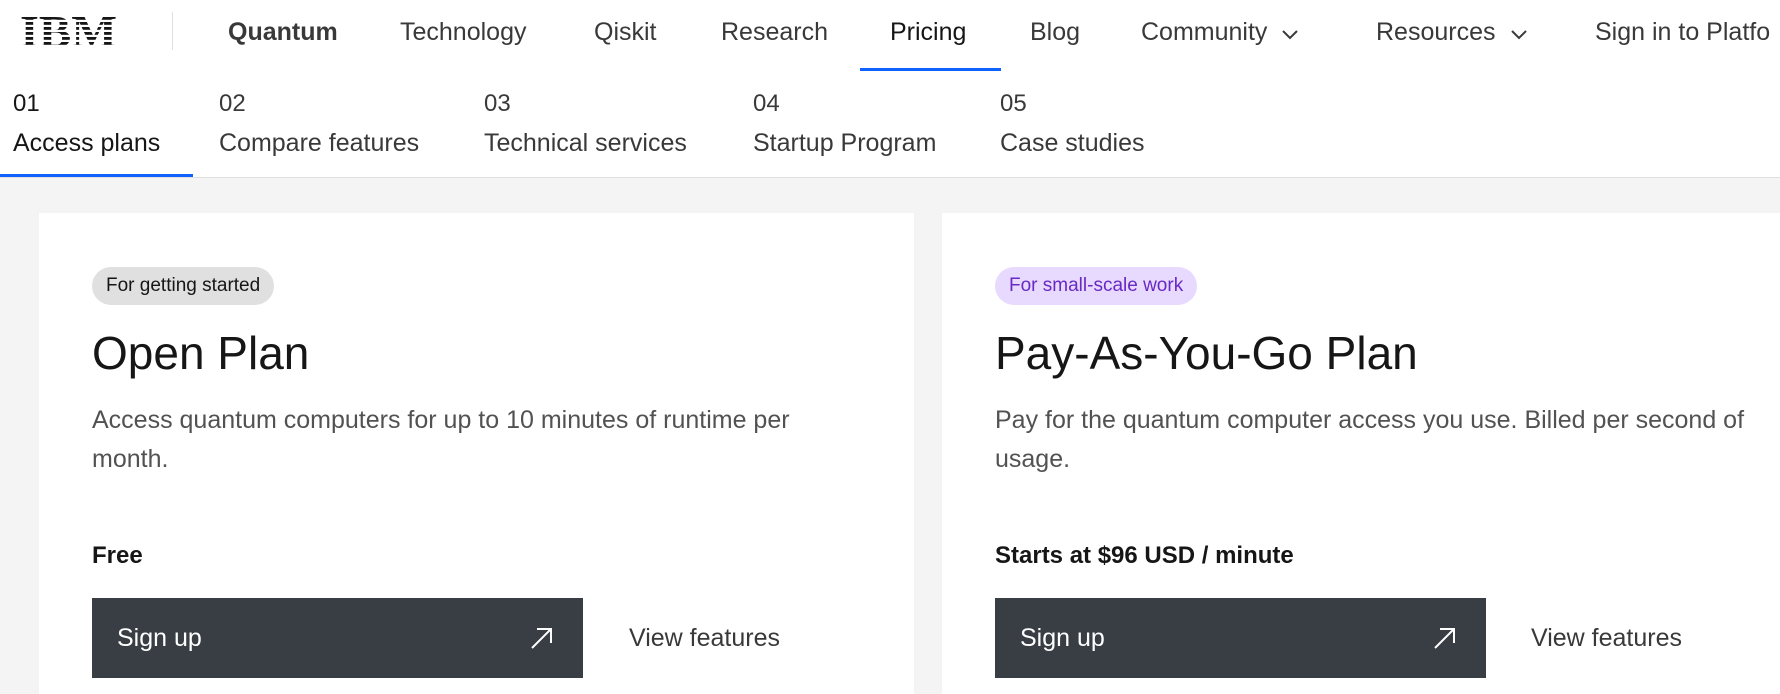 Image resolution: width=1780 pixels, height=694 pixels. I want to click on logo-divider, so click(172, 31).